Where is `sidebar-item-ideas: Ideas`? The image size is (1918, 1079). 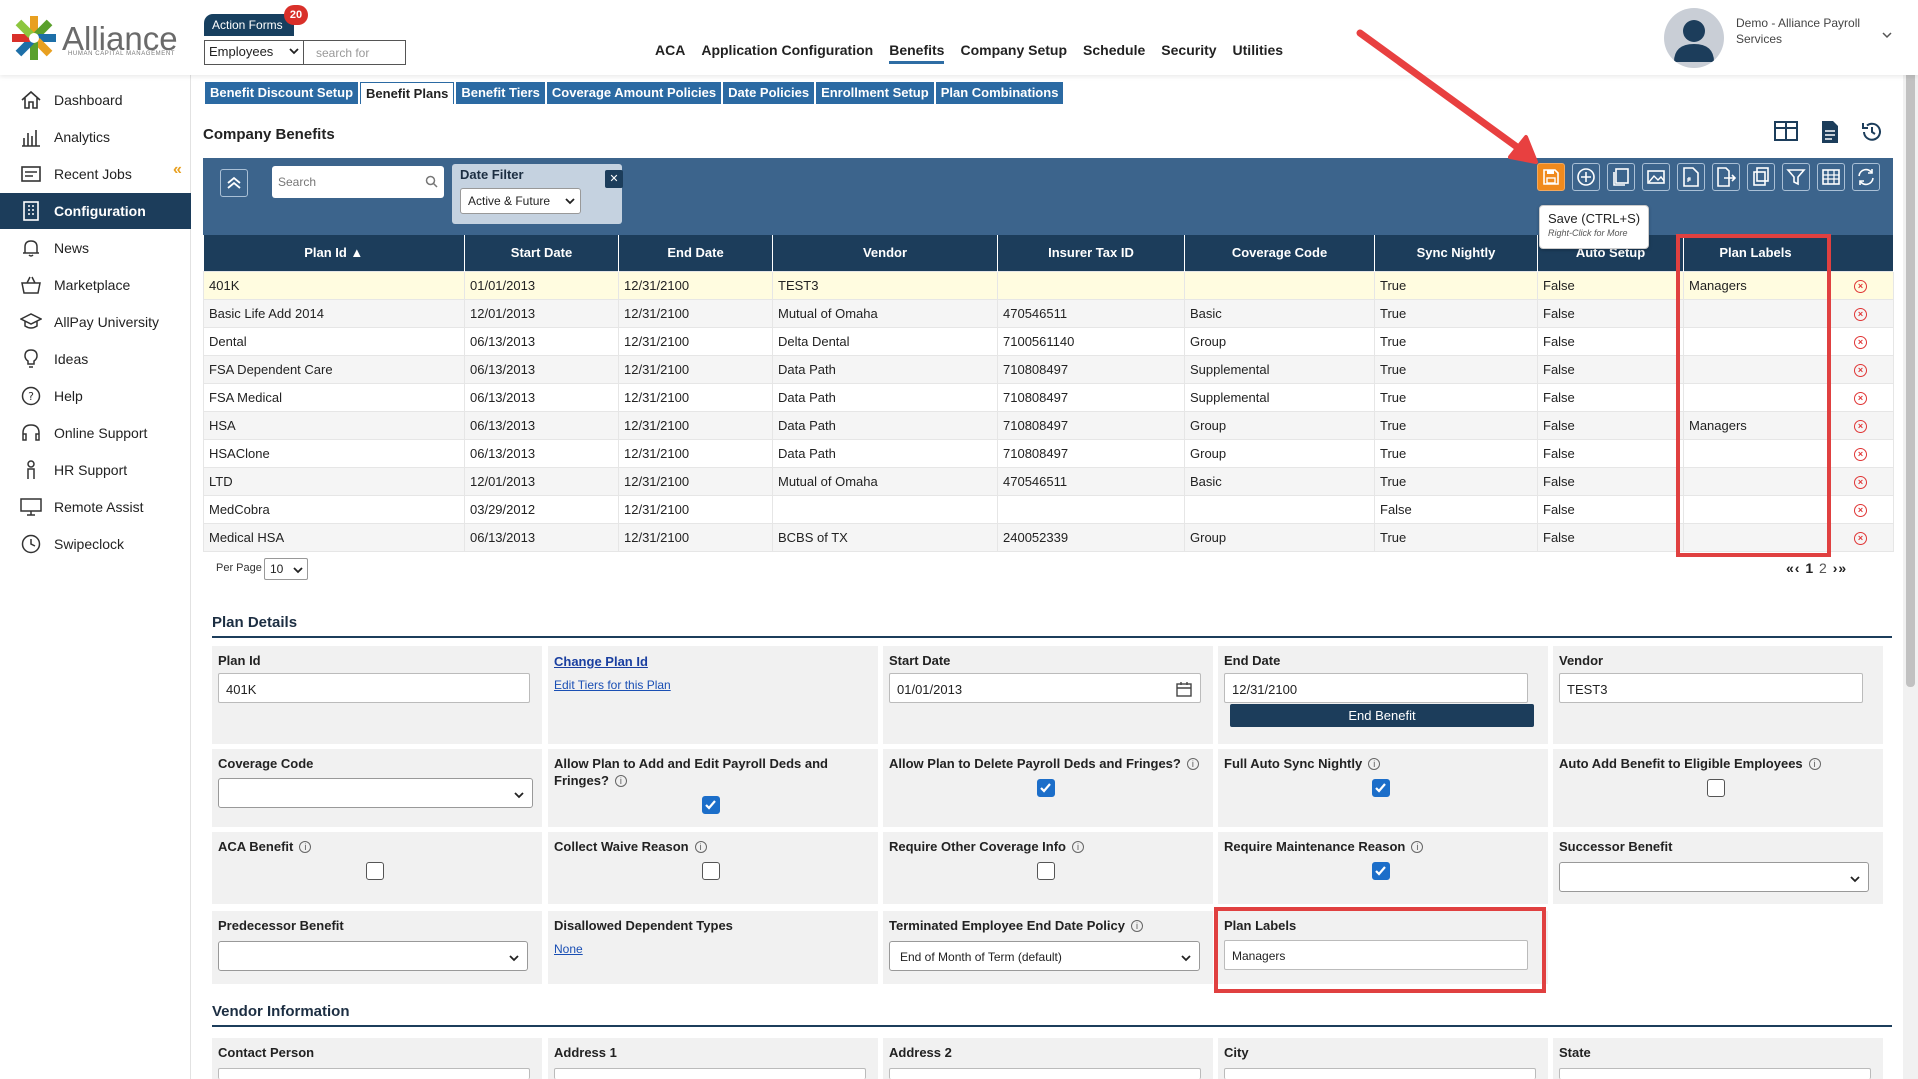 sidebar-item-ideas: Ideas is located at coordinates (95, 359).